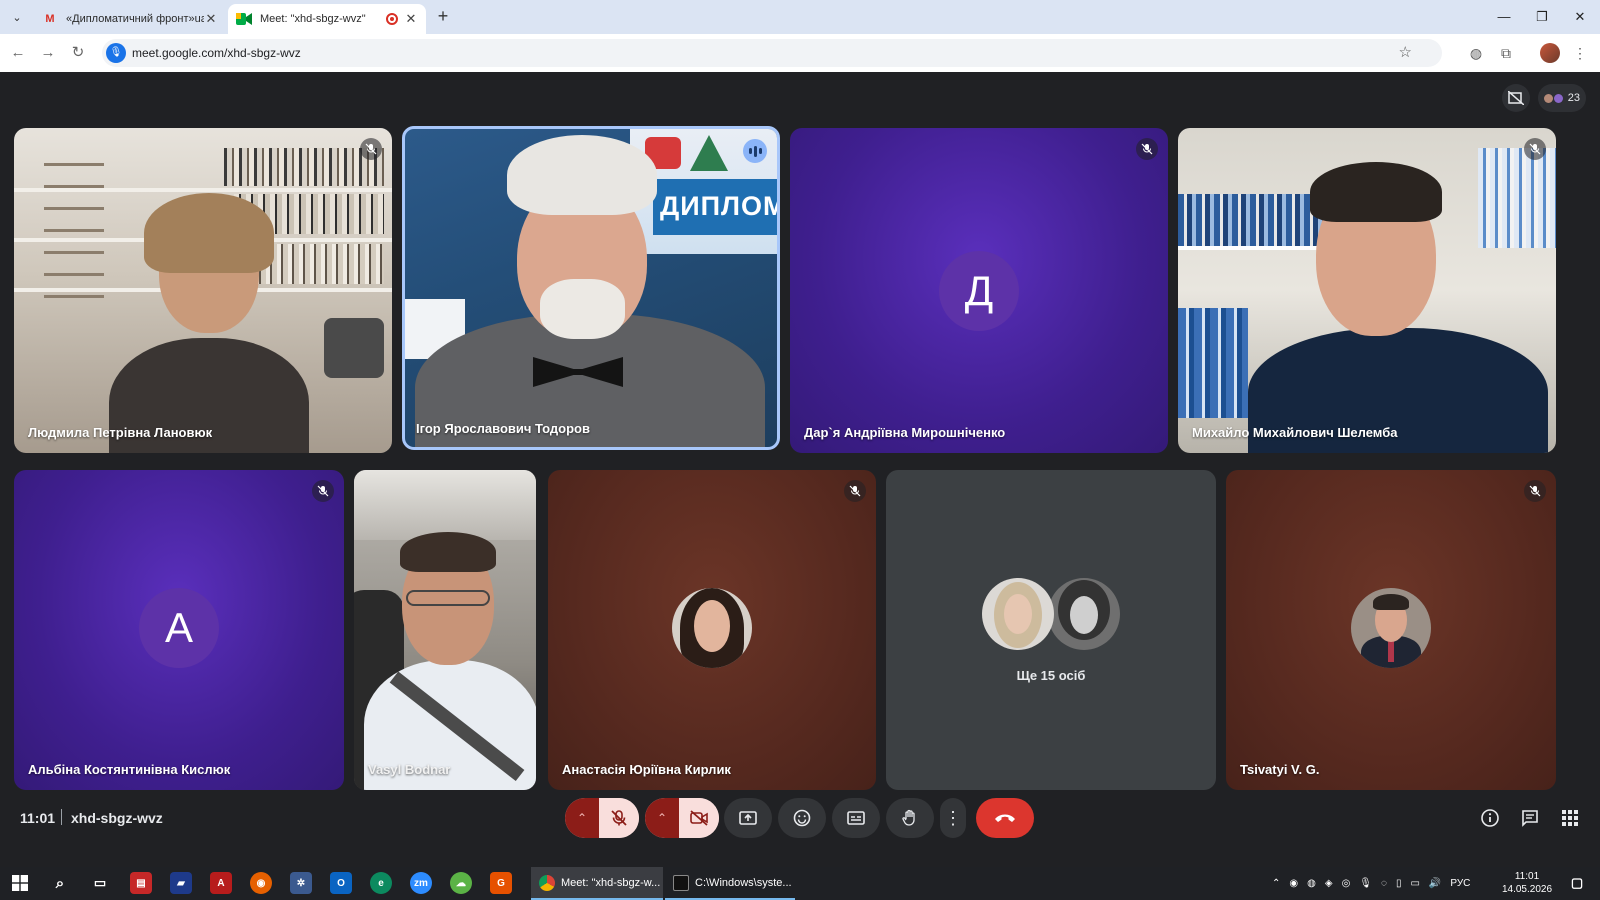  Describe the element at coordinates (100, 883) in the screenshot. I see `task-view-icon: ▭` at that location.